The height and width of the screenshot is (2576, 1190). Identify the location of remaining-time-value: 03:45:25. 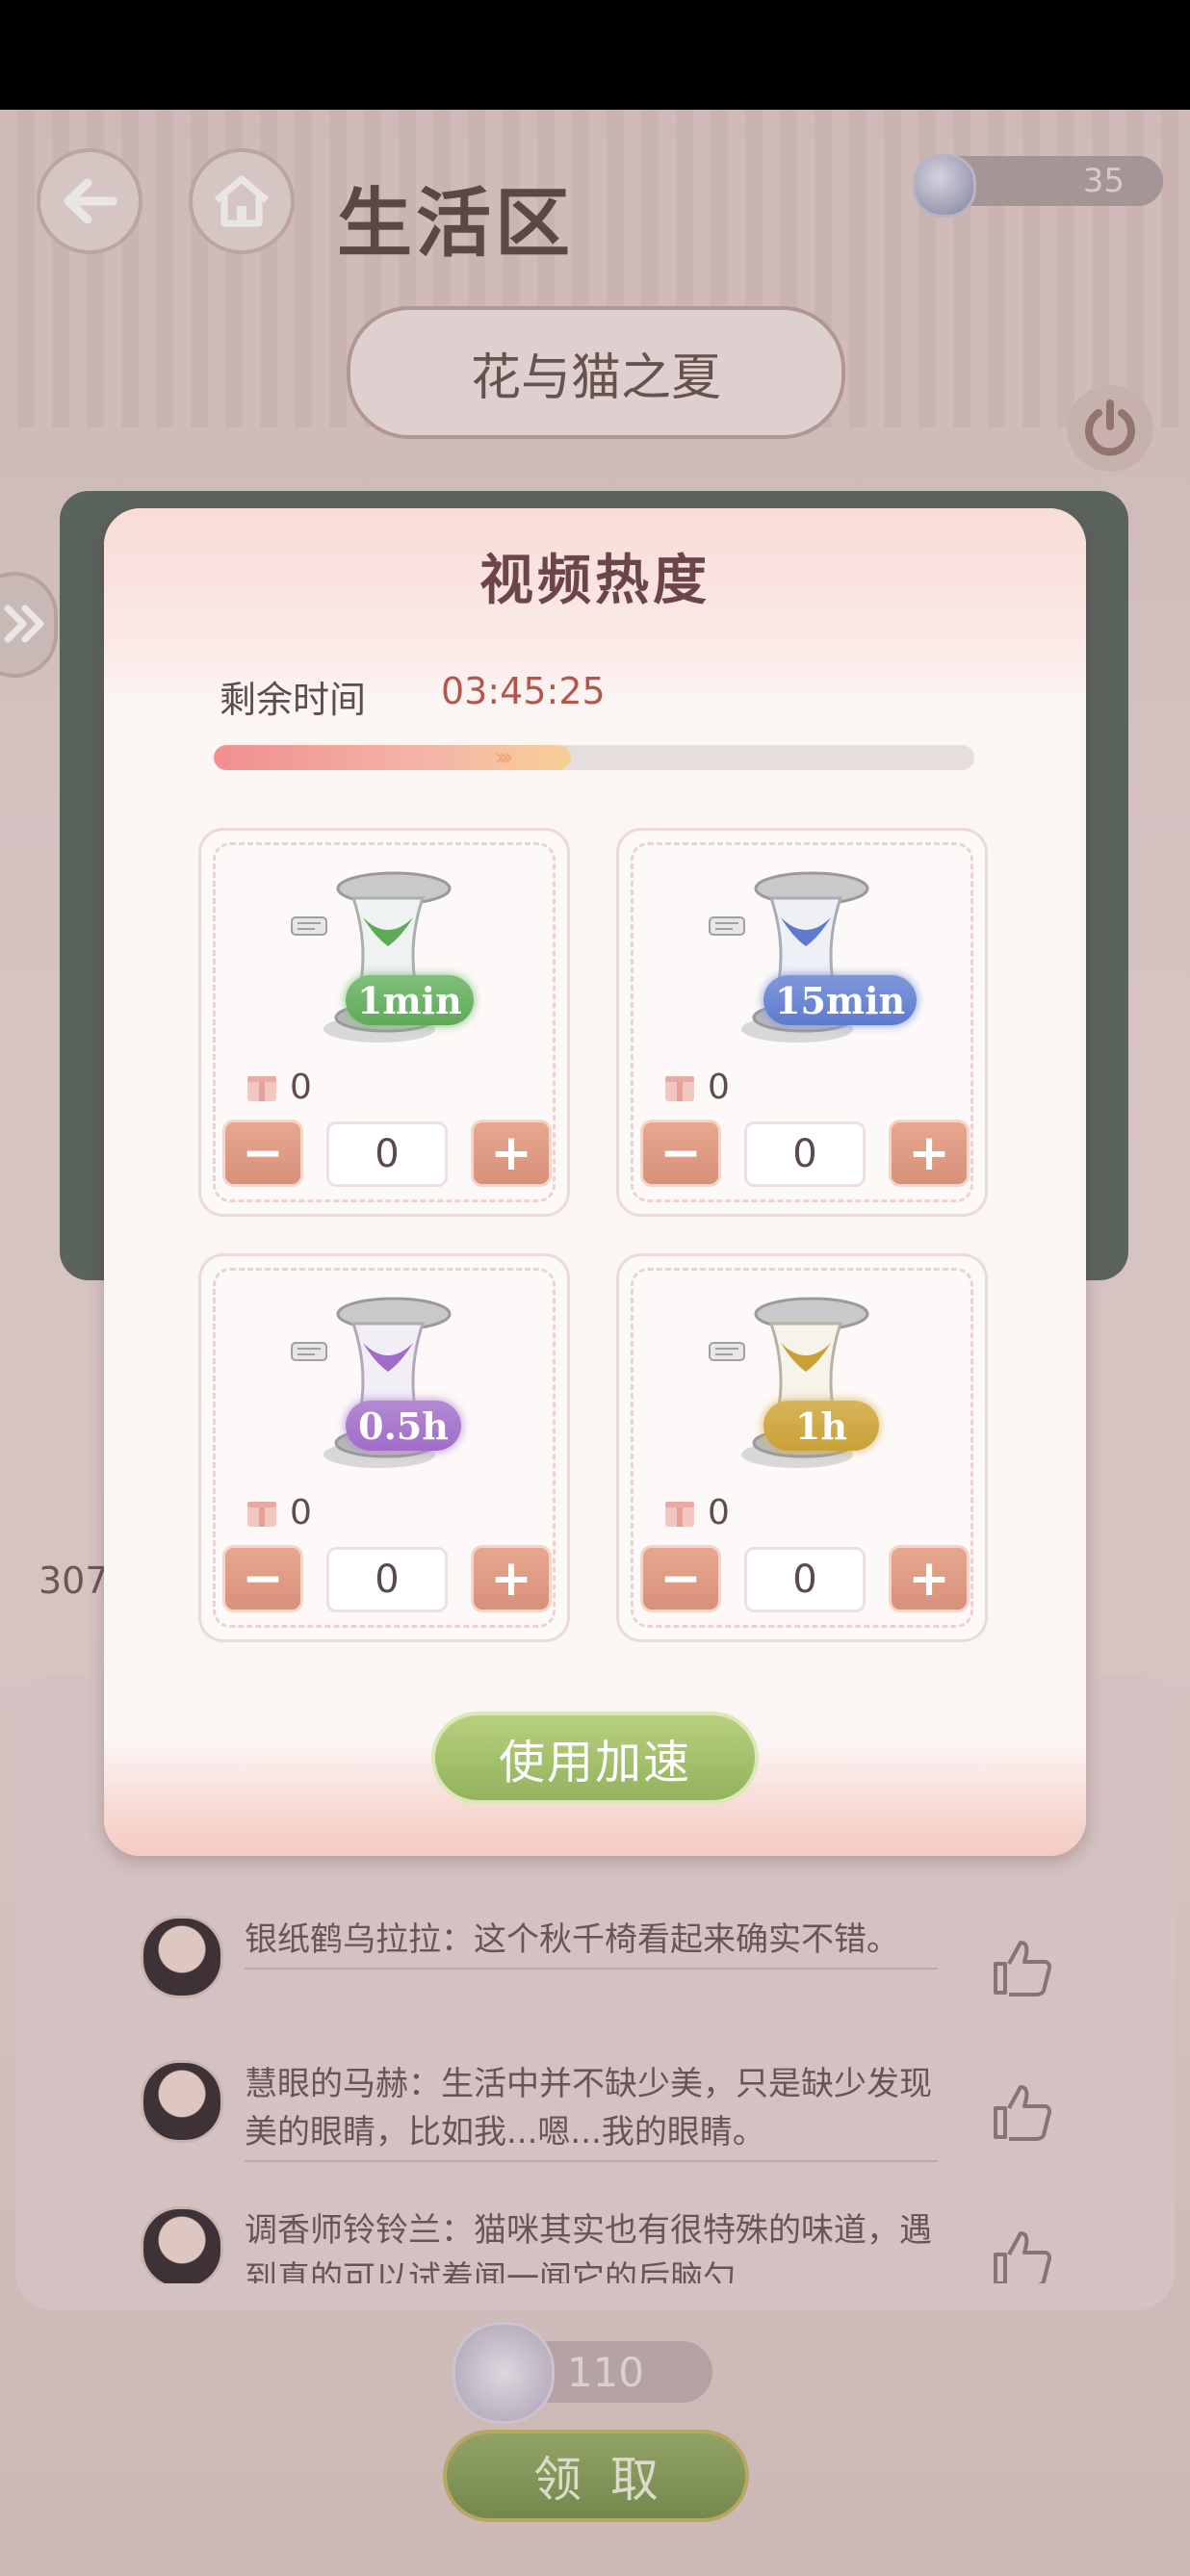
(524, 691).